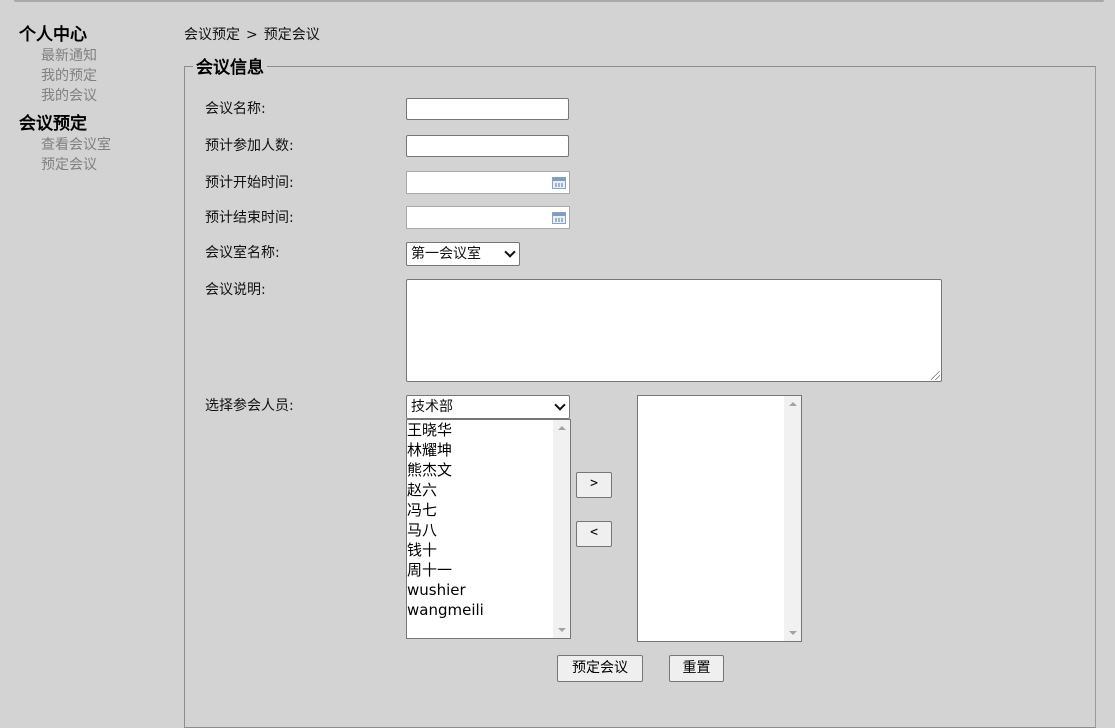 The height and width of the screenshot is (728, 1115). I want to click on remove-participant-button: <, so click(594, 534).